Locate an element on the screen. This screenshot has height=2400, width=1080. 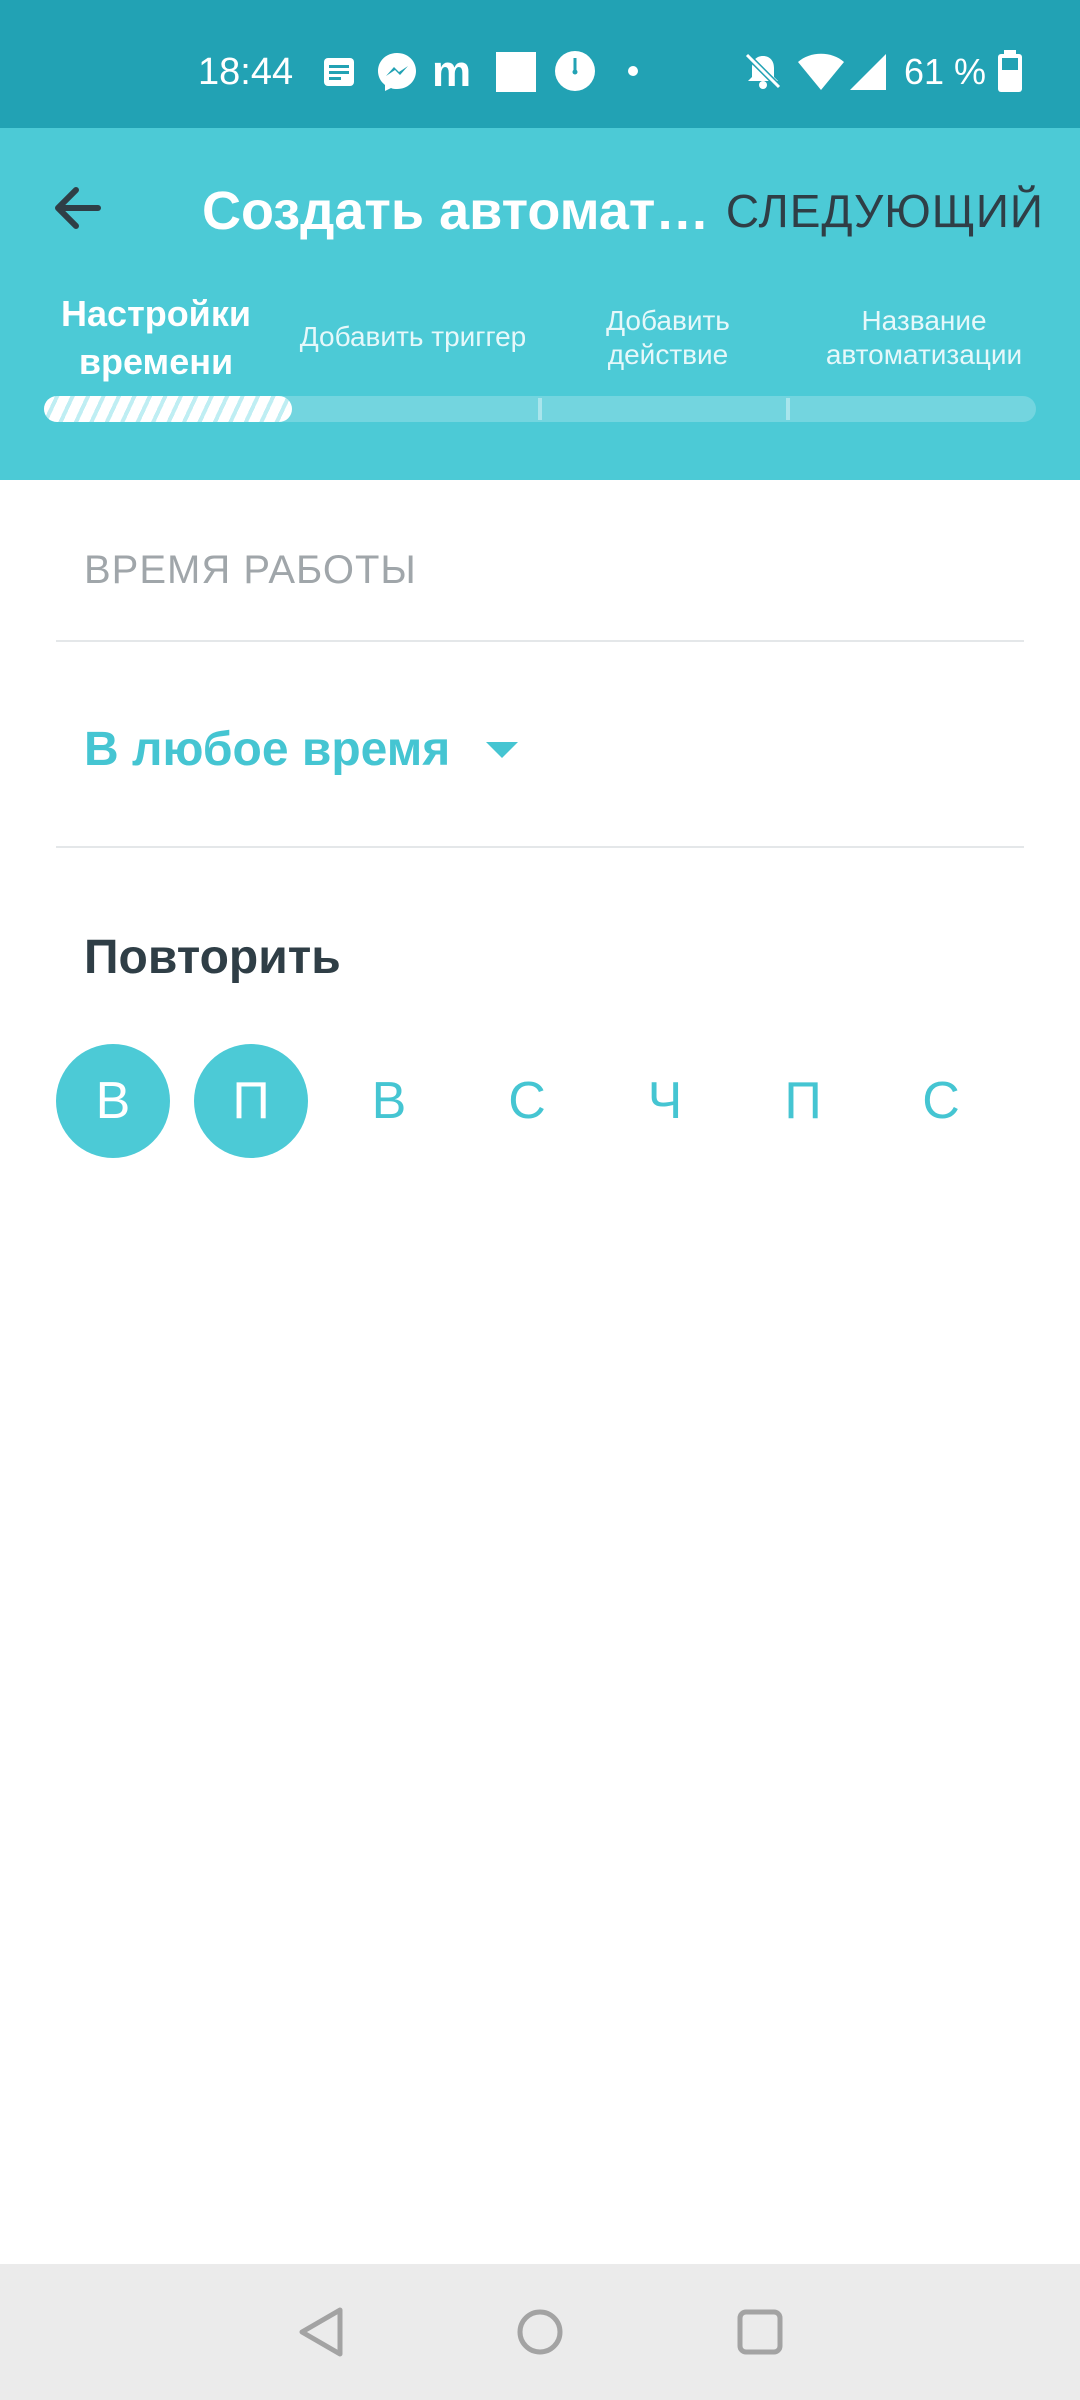
bell-off-icon is located at coordinates (763, 71).